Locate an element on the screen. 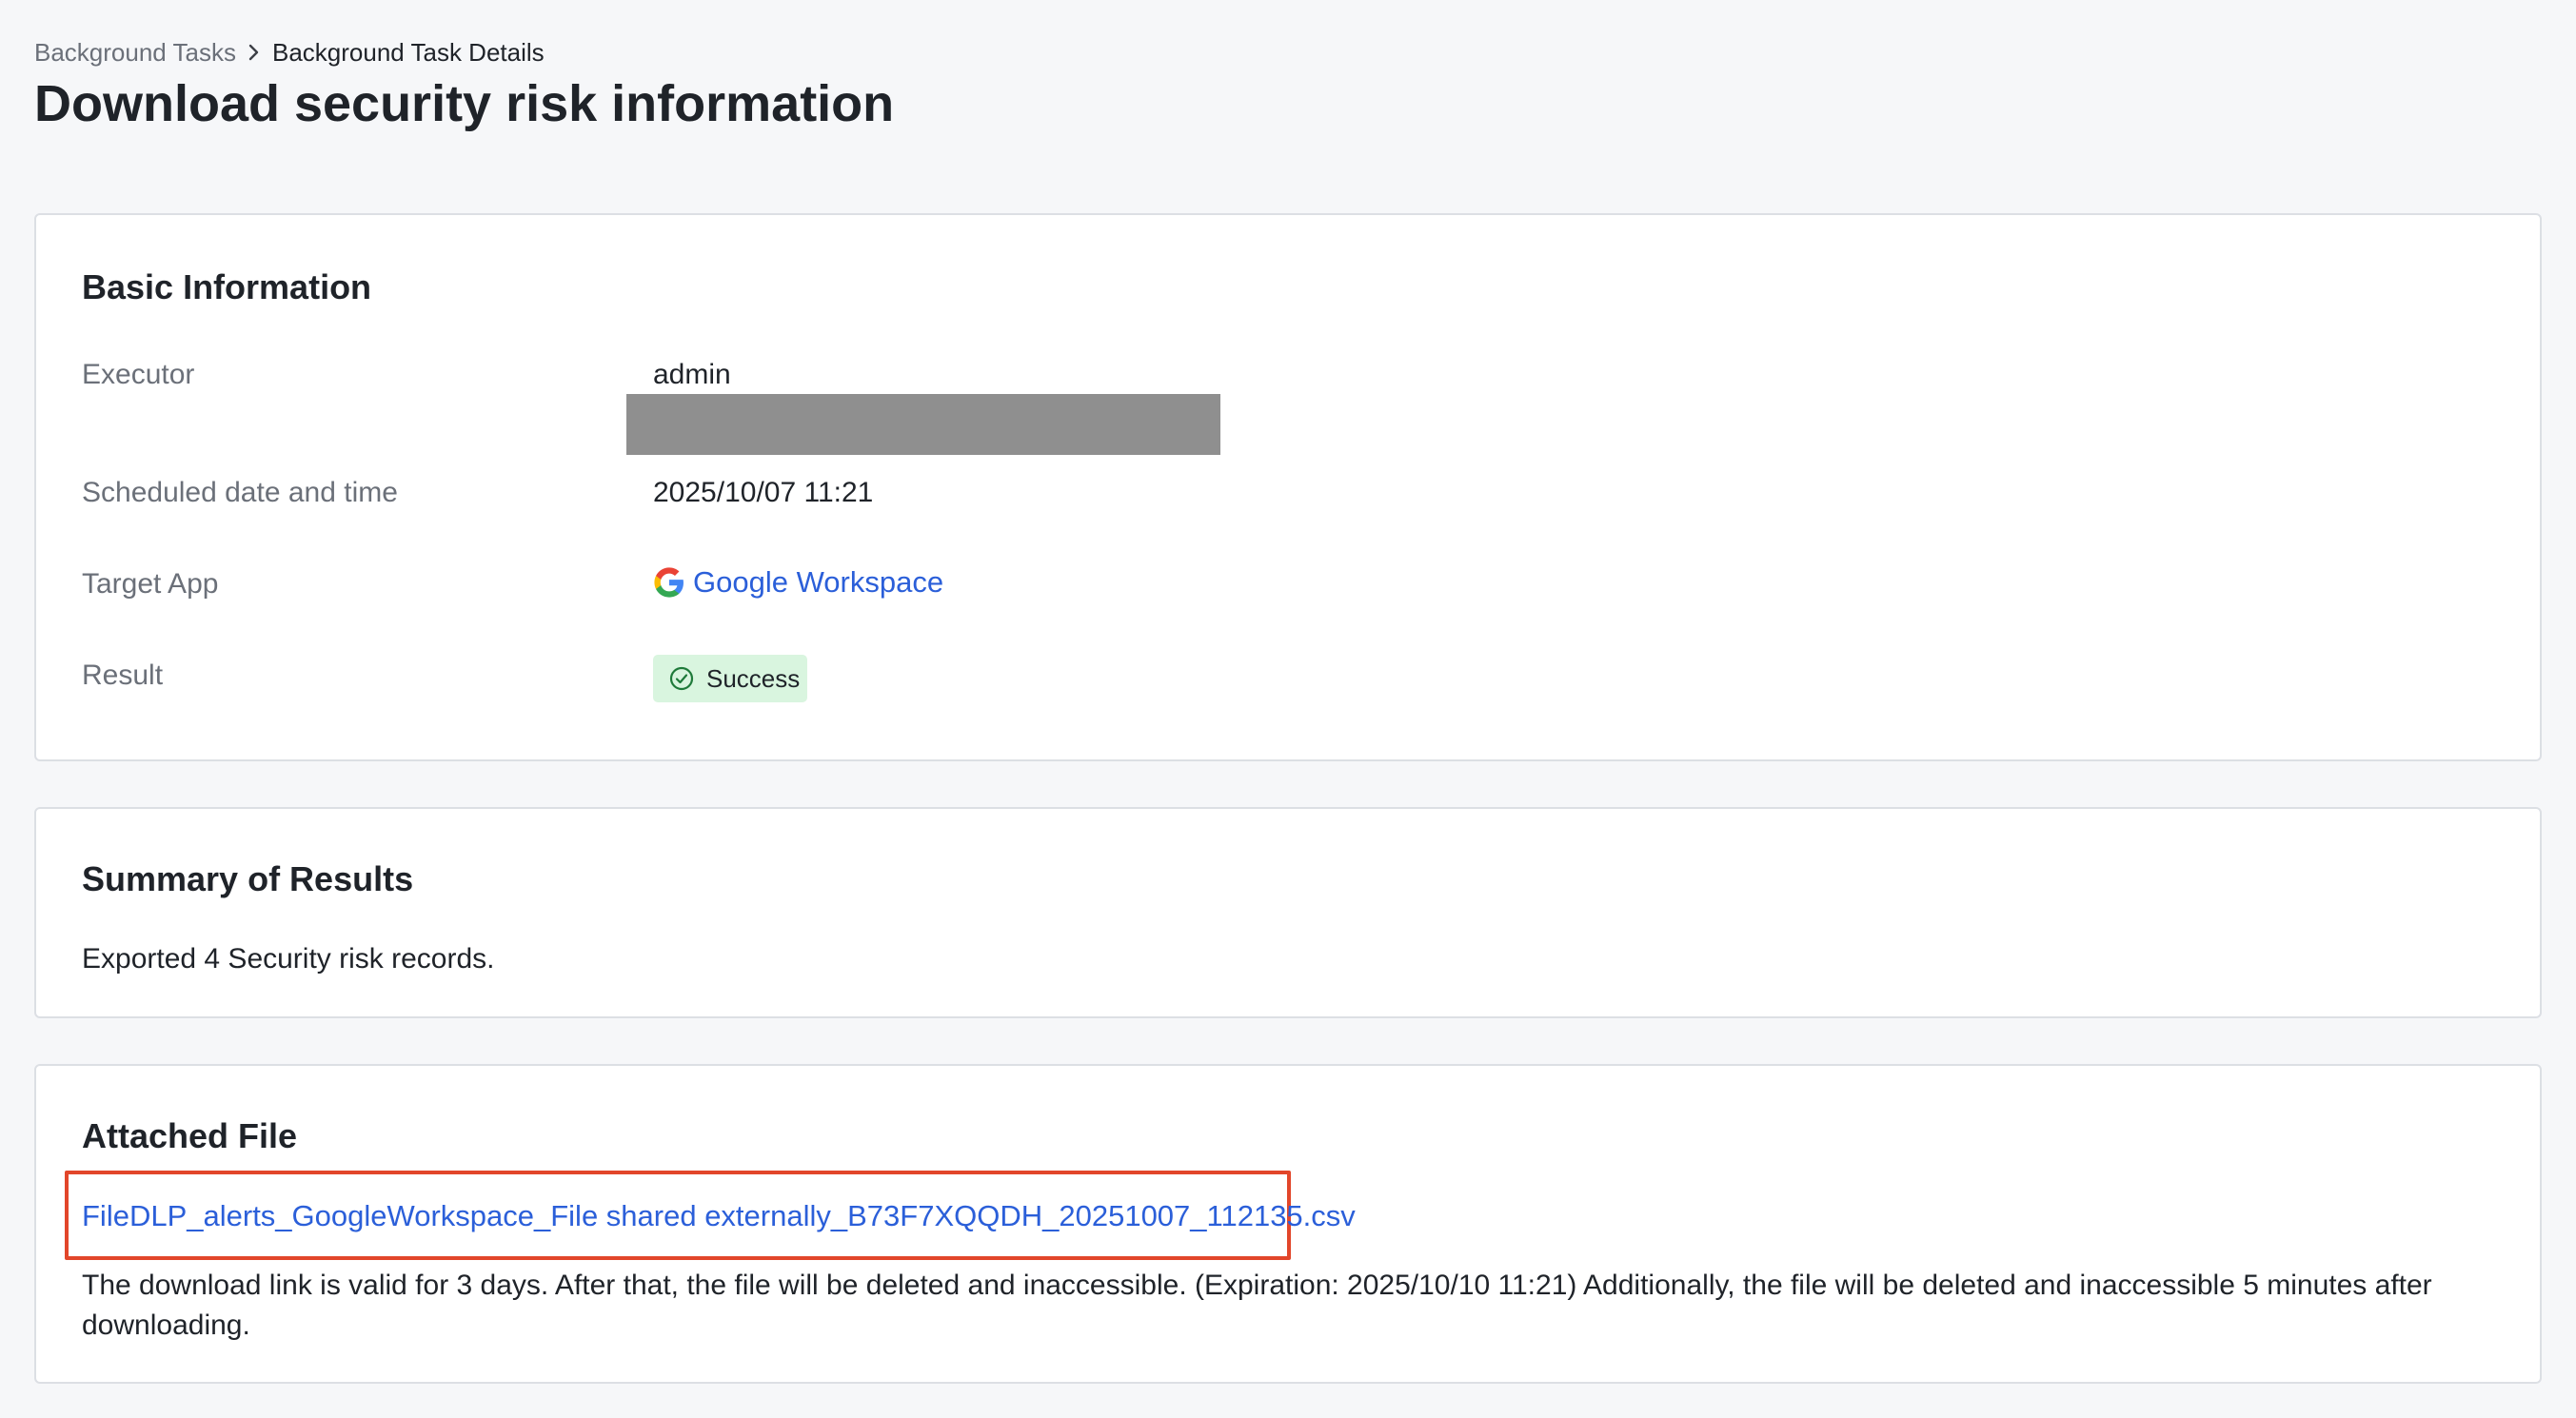 Image resolution: width=2576 pixels, height=1418 pixels. basic-information-title: Basic Information is located at coordinates (227, 286).